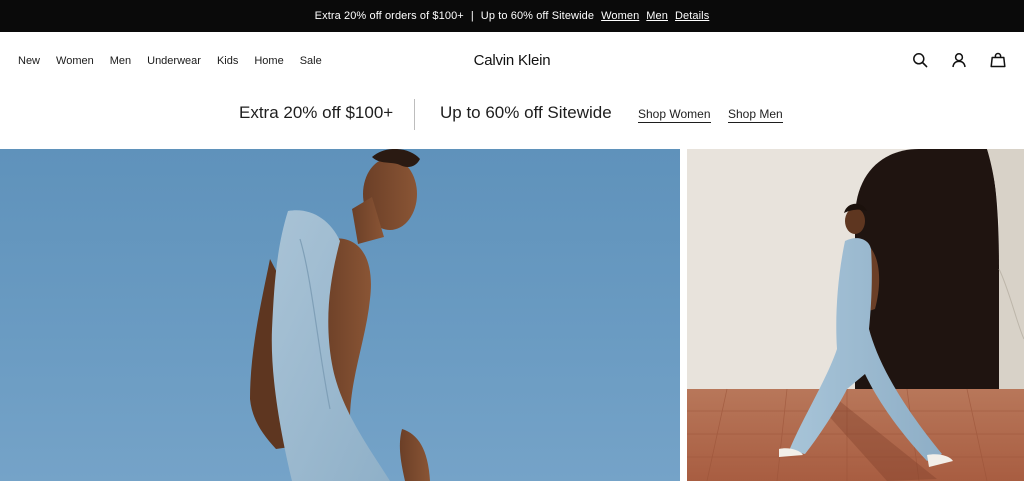 This screenshot has width=1024, height=481. Describe the element at coordinates (389, 16) in the screenshot. I see `announcement-offer-1: Extra 20% off orders of $100+` at that location.